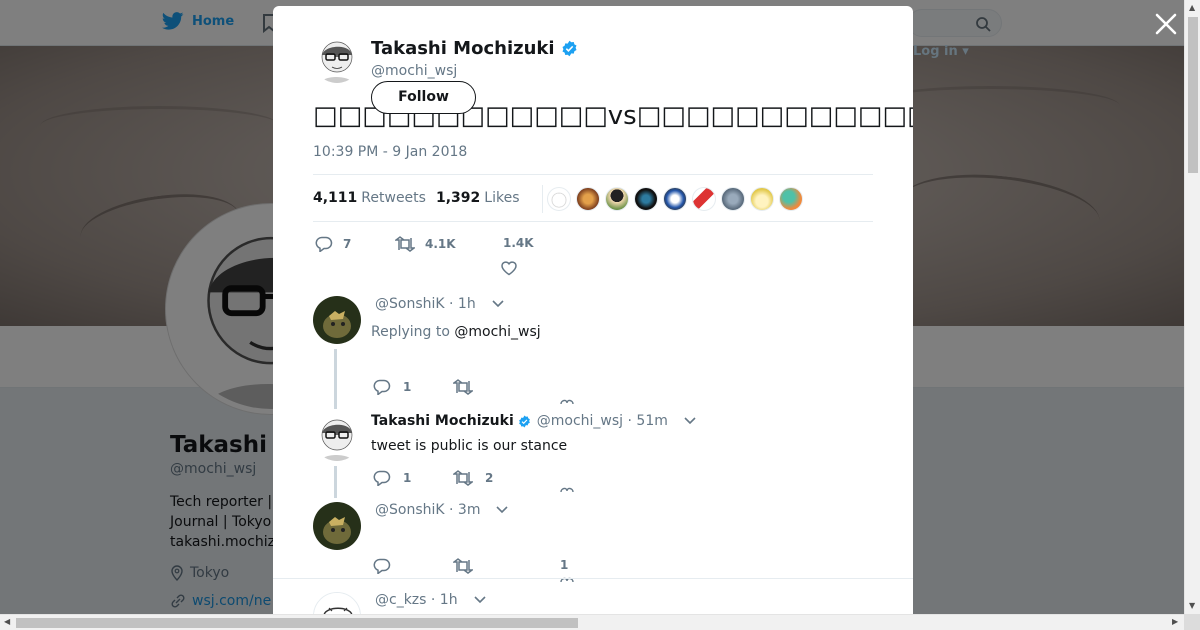 Image resolution: width=1200 pixels, height=630 pixels. What do you see at coordinates (1192, 307) in the screenshot?
I see `vertical-scrollbar: ▲ ▼` at bounding box center [1192, 307].